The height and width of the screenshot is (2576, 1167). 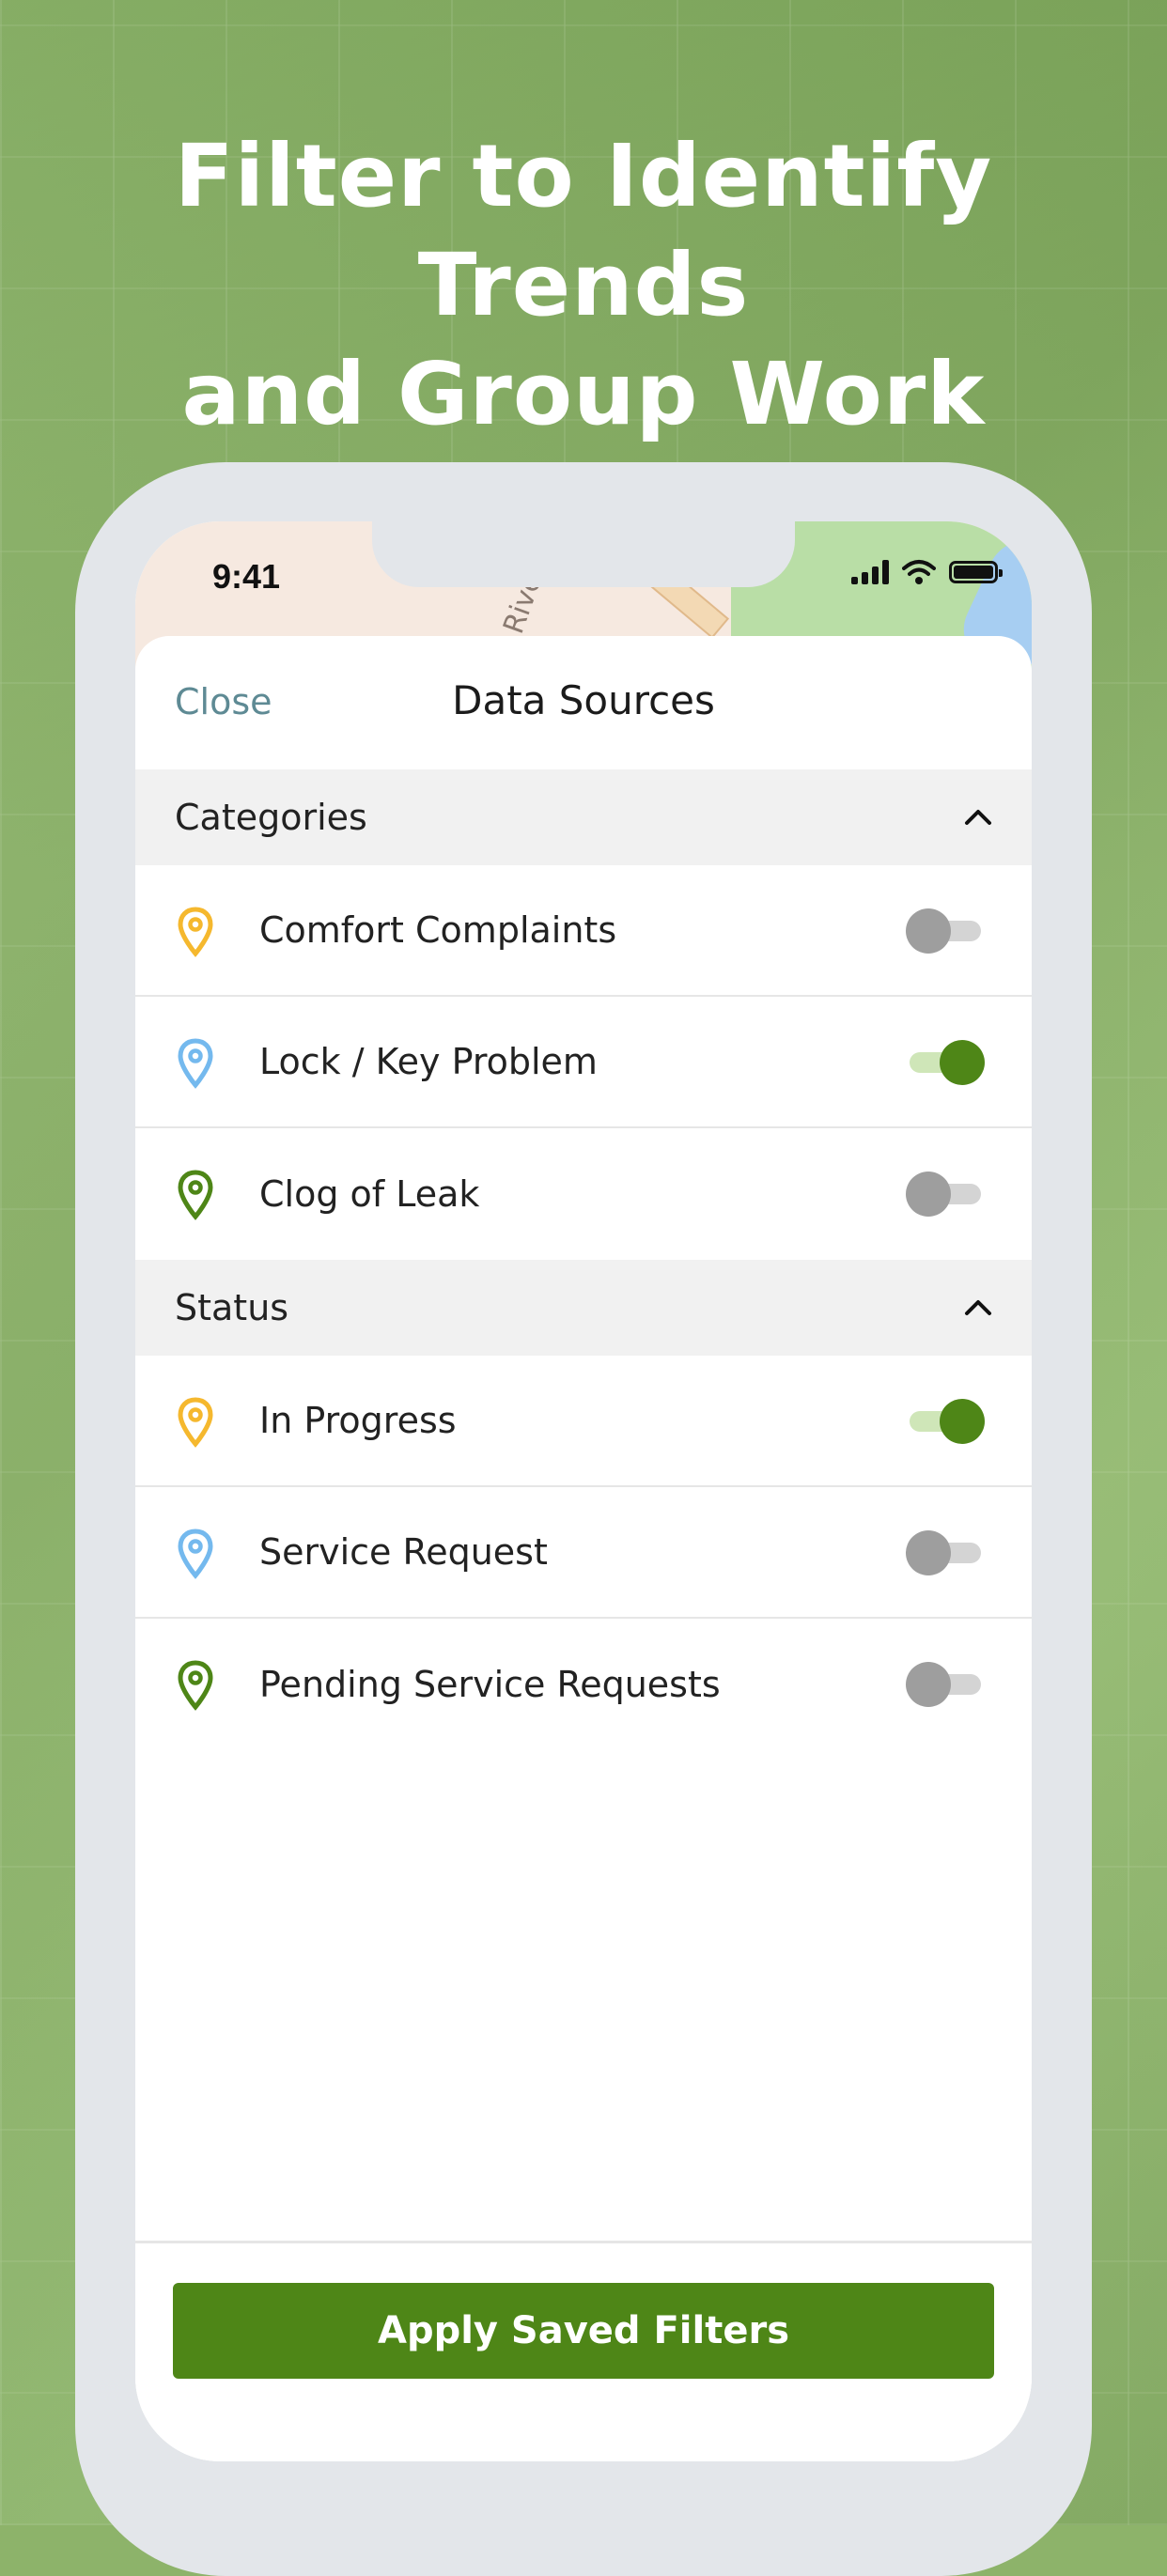 I want to click on battery-icon, so click(x=976, y=572).